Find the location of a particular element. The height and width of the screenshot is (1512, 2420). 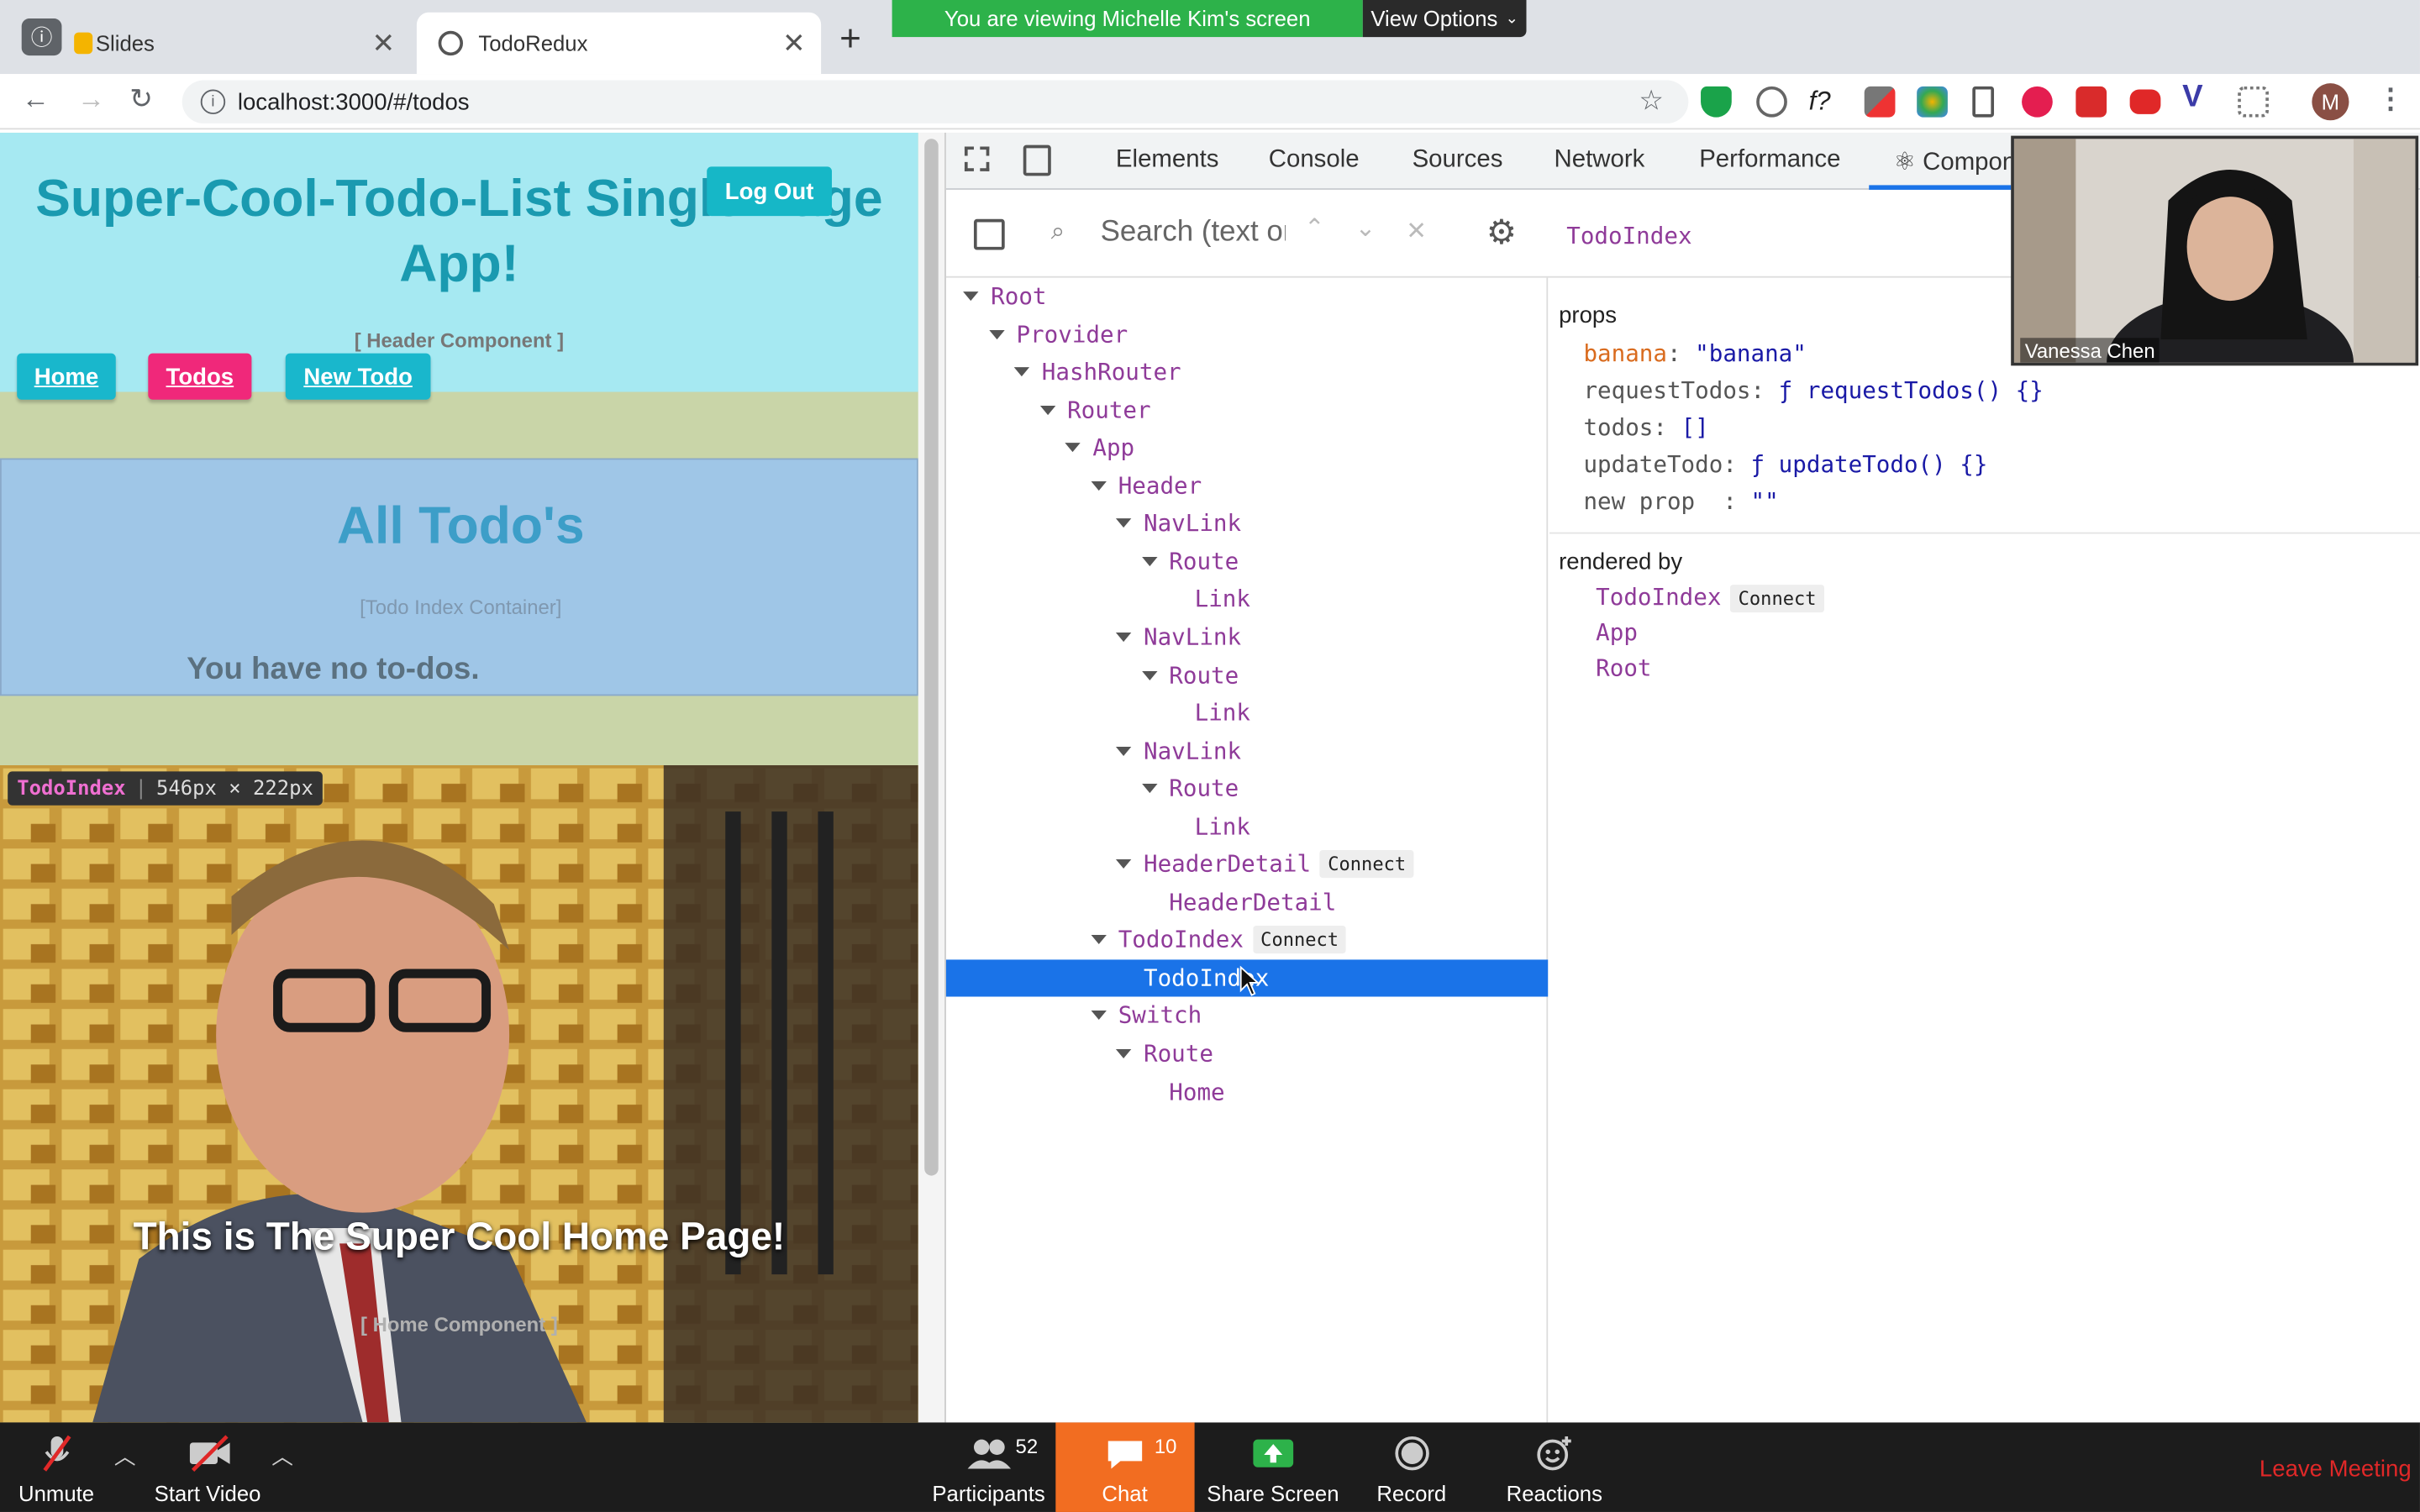

tree-node: HeaderDetail is located at coordinates (1247, 902).